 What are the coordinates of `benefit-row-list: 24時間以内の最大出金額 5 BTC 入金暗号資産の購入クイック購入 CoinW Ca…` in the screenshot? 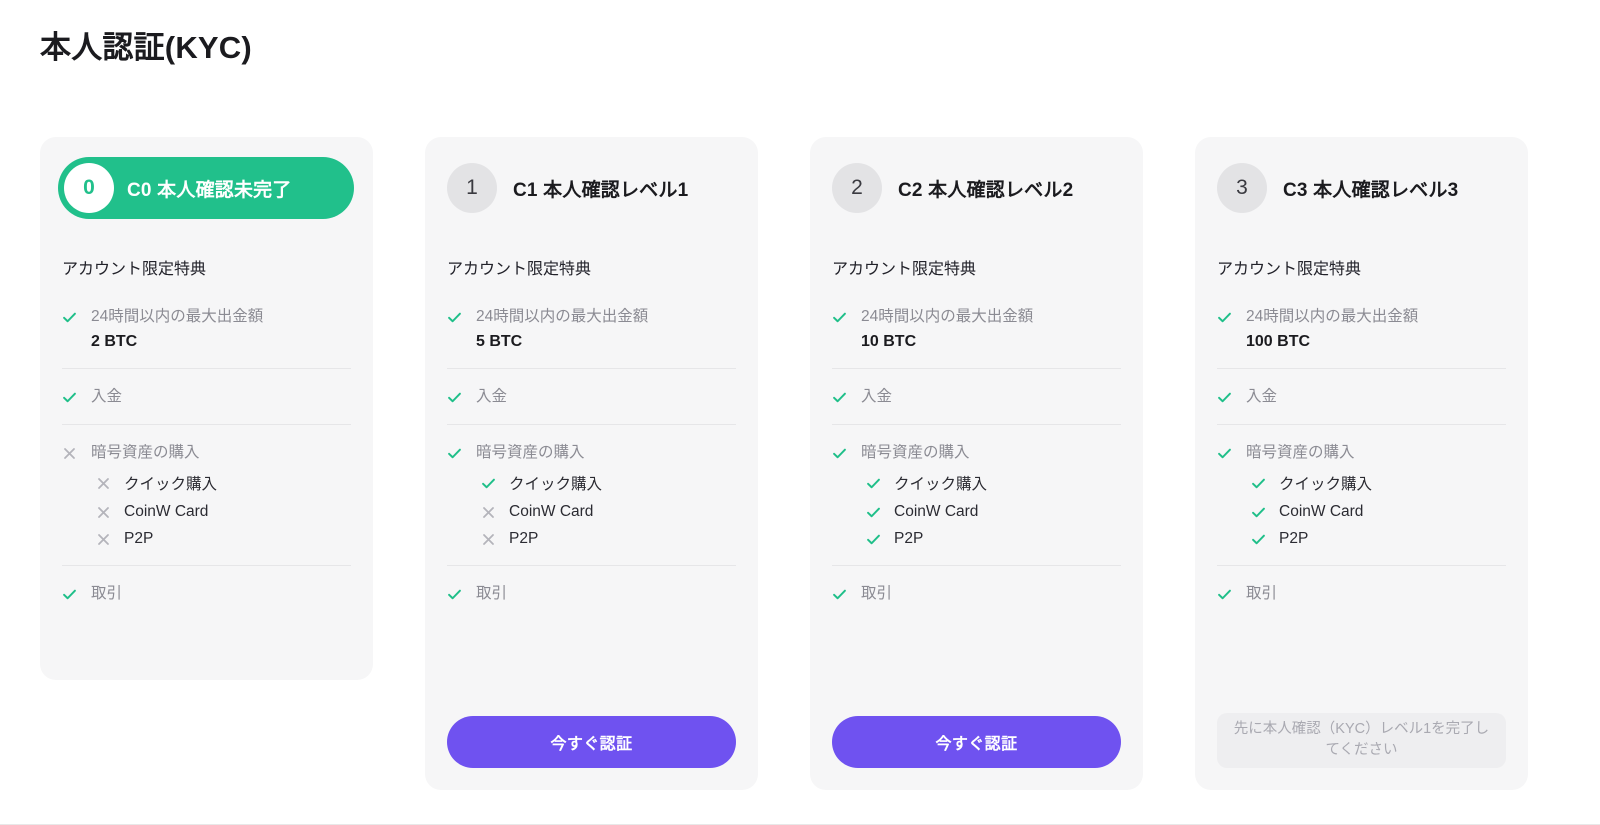 It's located at (591, 458).